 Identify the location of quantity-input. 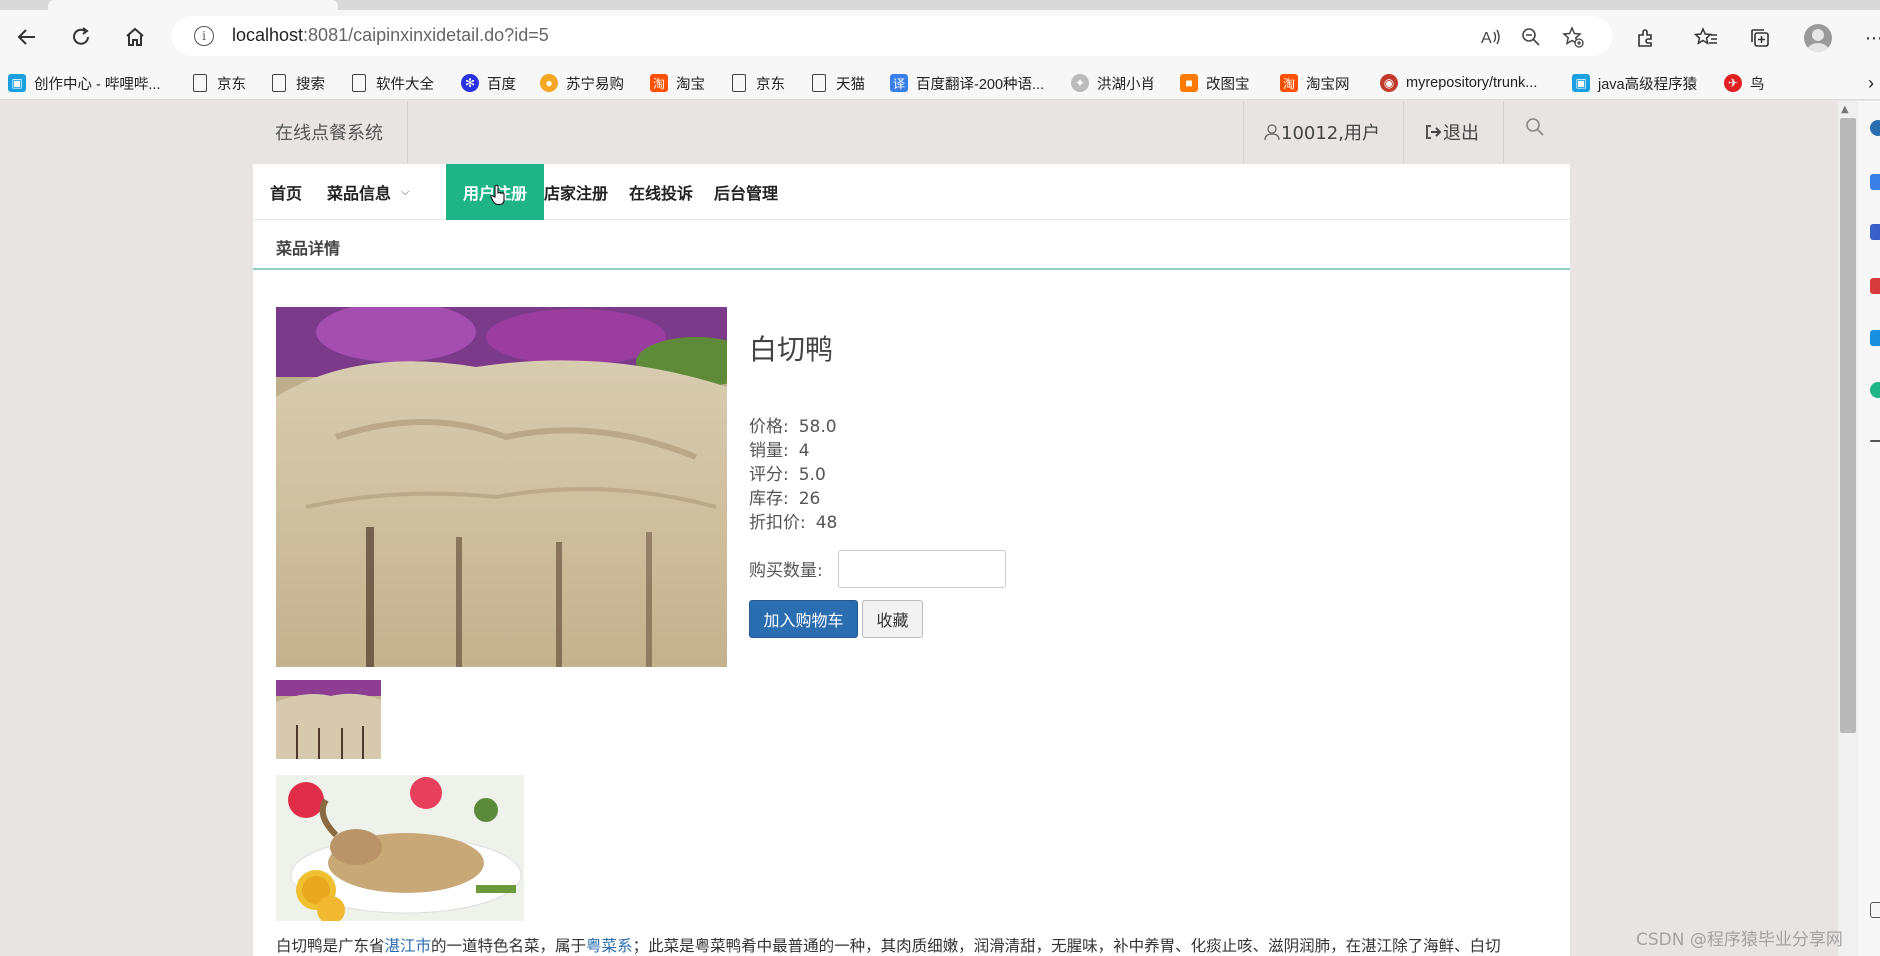
(922, 569).